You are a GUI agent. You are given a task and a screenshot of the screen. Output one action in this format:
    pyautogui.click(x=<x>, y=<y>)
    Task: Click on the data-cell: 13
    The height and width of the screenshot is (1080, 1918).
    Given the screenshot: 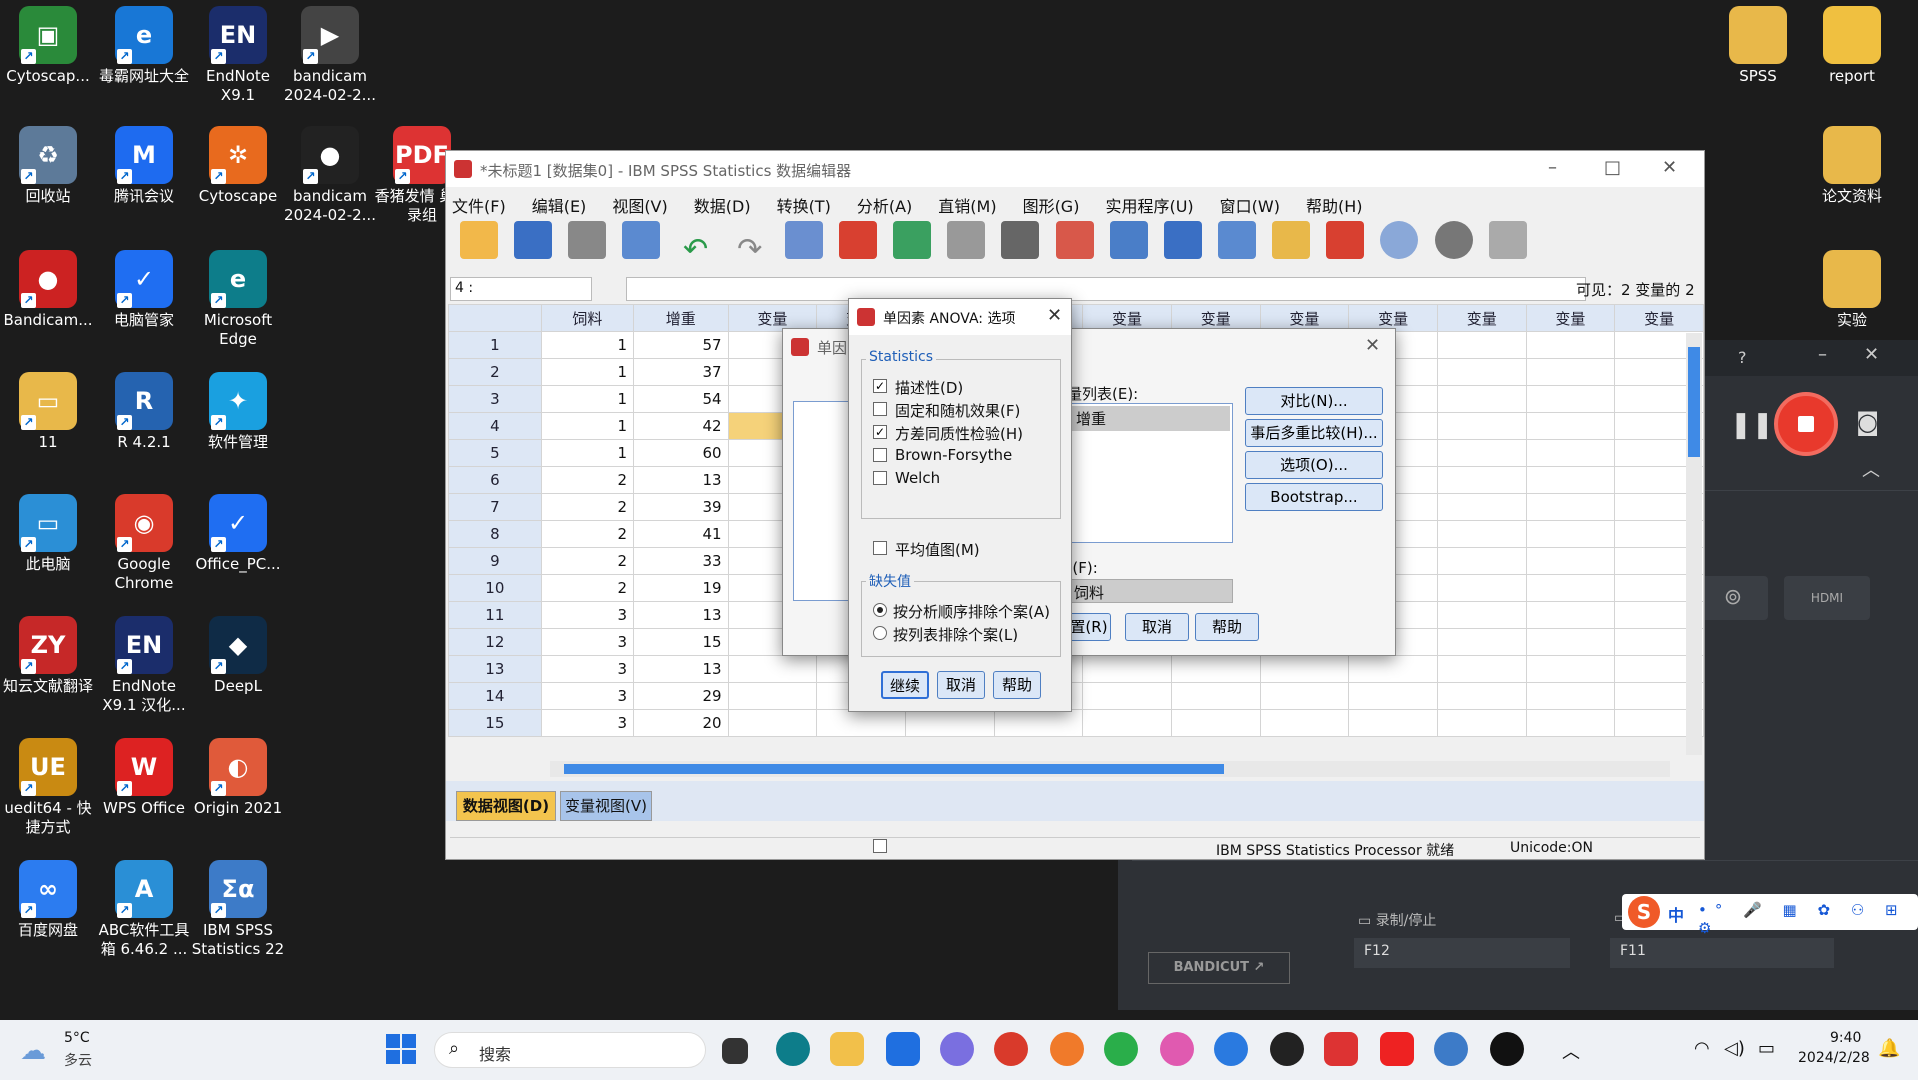 What is the action you would take?
    pyautogui.click(x=681, y=669)
    